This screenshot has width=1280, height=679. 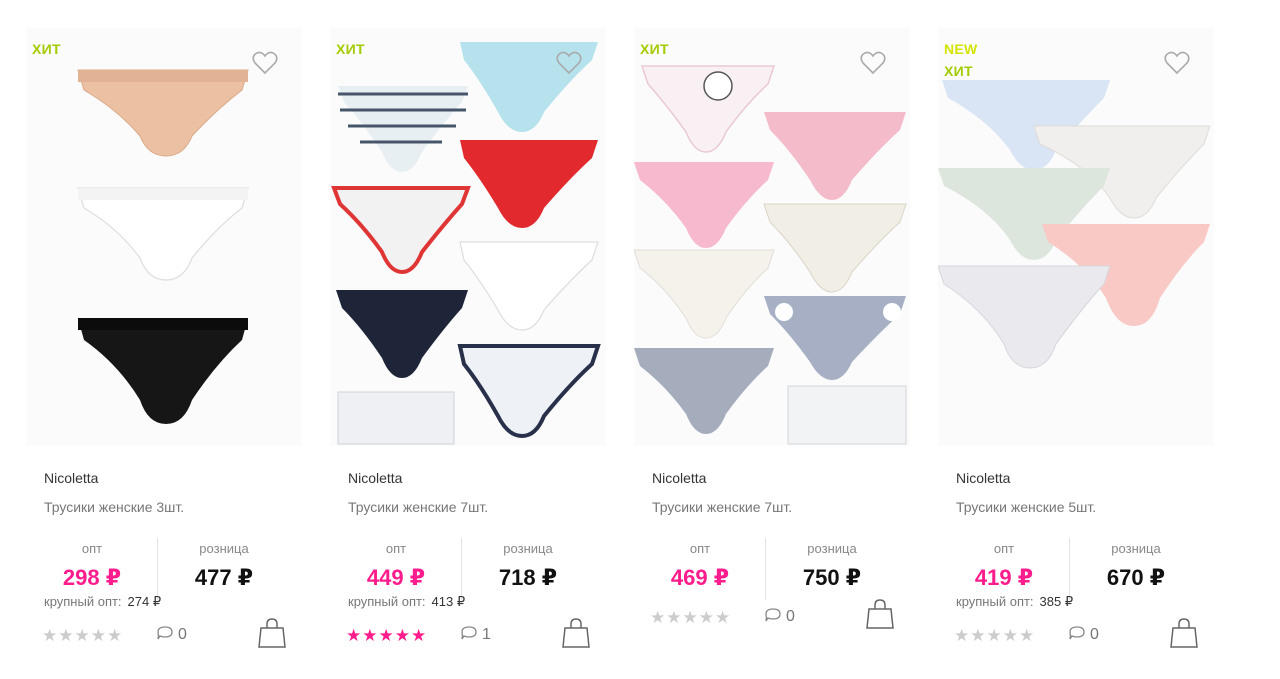 I want to click on price-opt-value: 449 ₽, so click(x=396, y=577).